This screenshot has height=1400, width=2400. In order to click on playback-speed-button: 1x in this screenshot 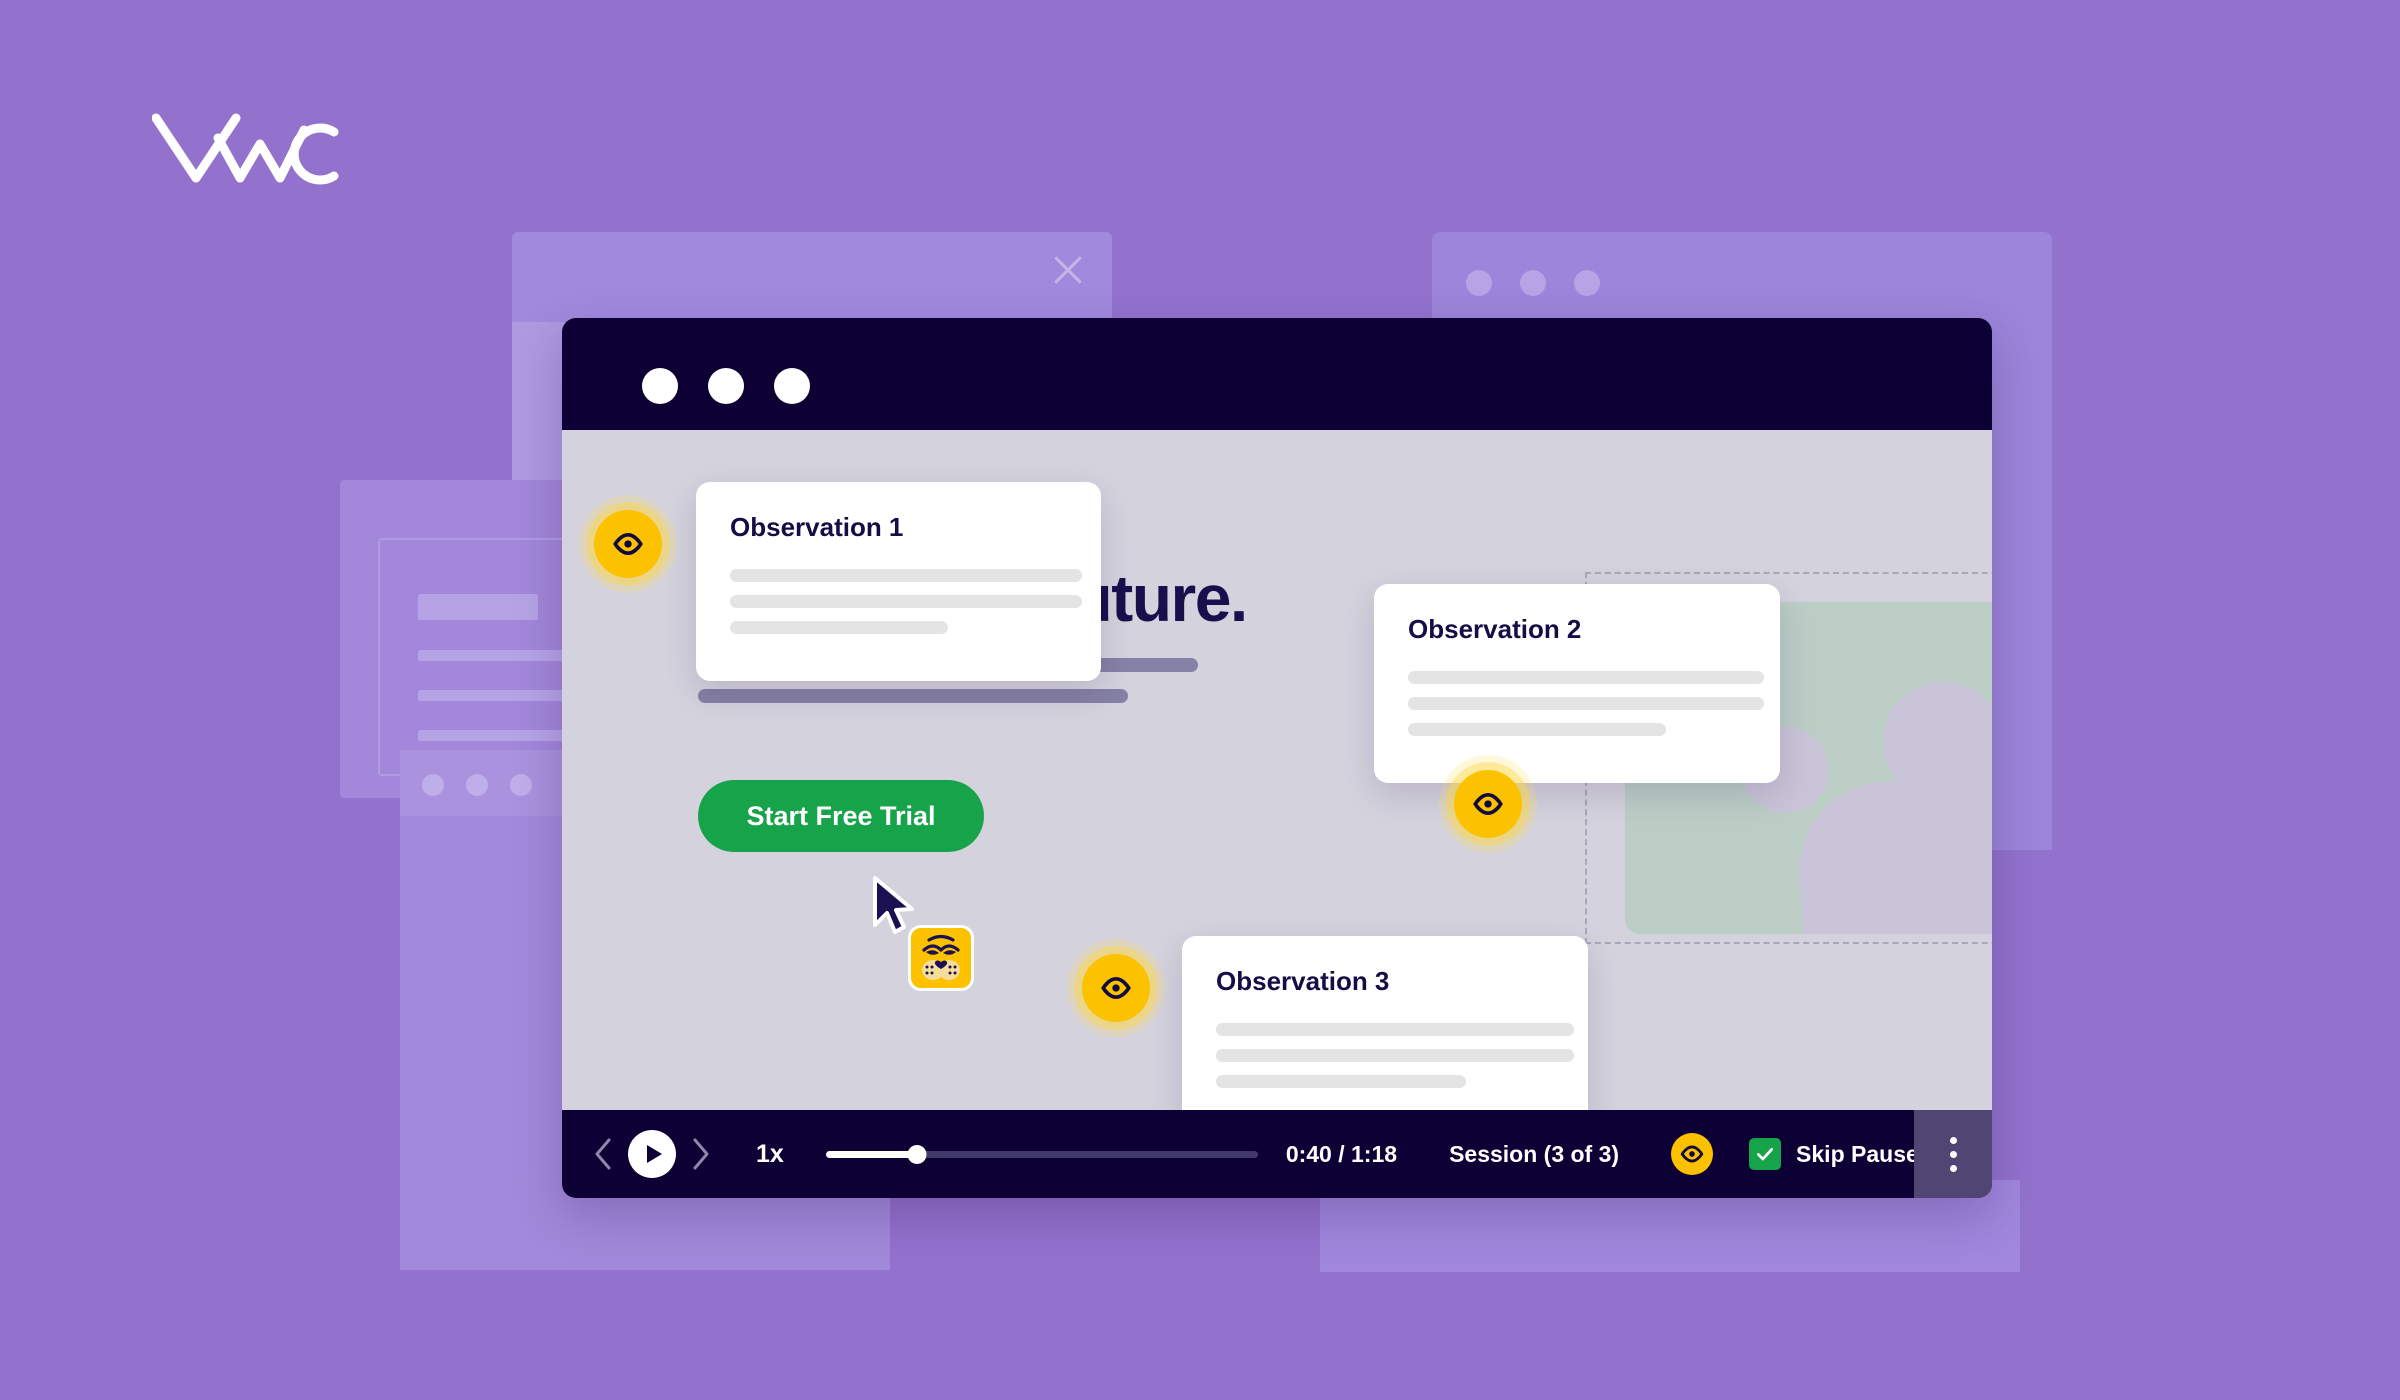, I will do `click(770, 1154)`.